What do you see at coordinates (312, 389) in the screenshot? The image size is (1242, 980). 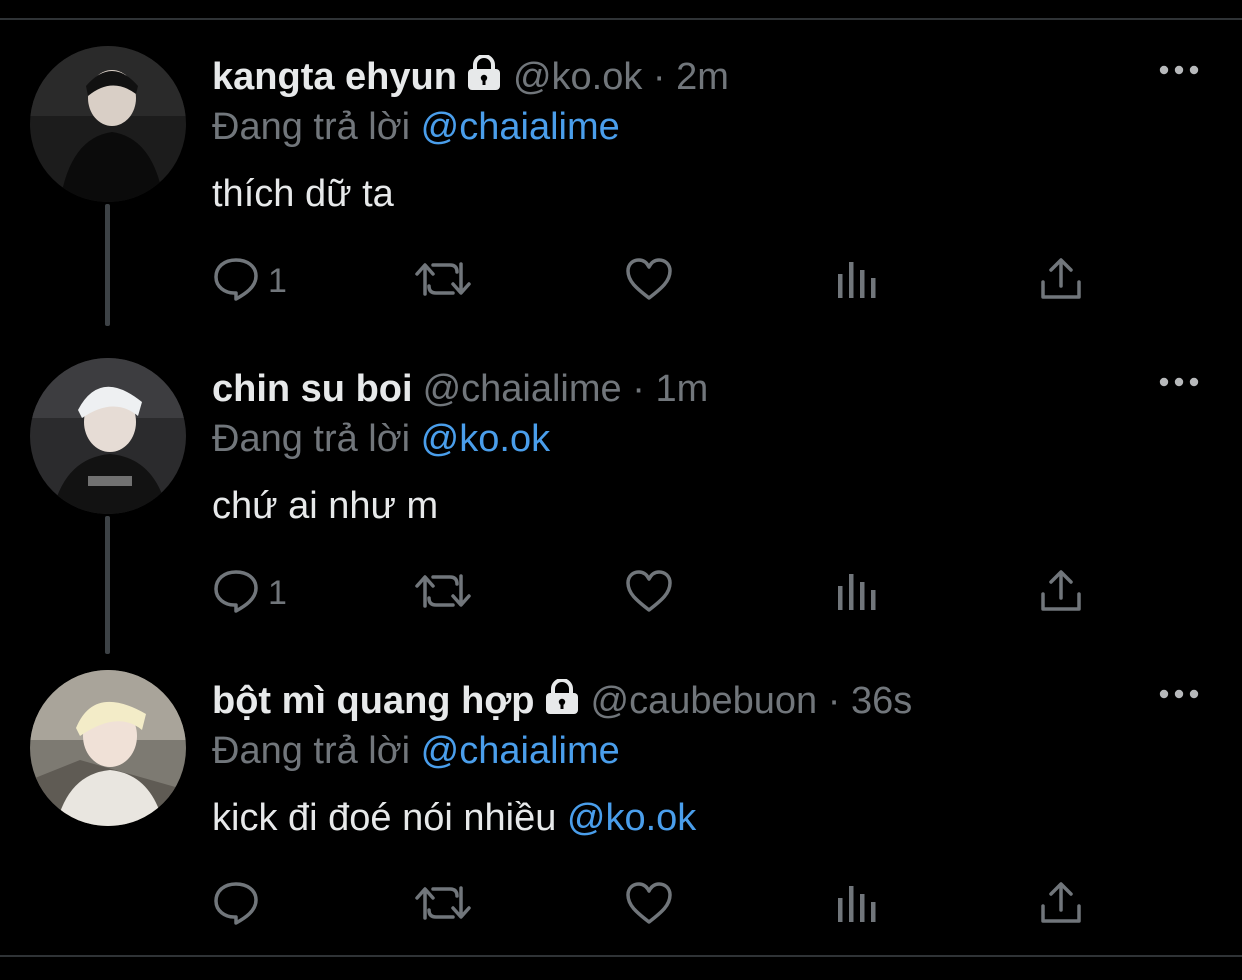 I see `display-name: chin su boi` at bounding box center [312, 389].